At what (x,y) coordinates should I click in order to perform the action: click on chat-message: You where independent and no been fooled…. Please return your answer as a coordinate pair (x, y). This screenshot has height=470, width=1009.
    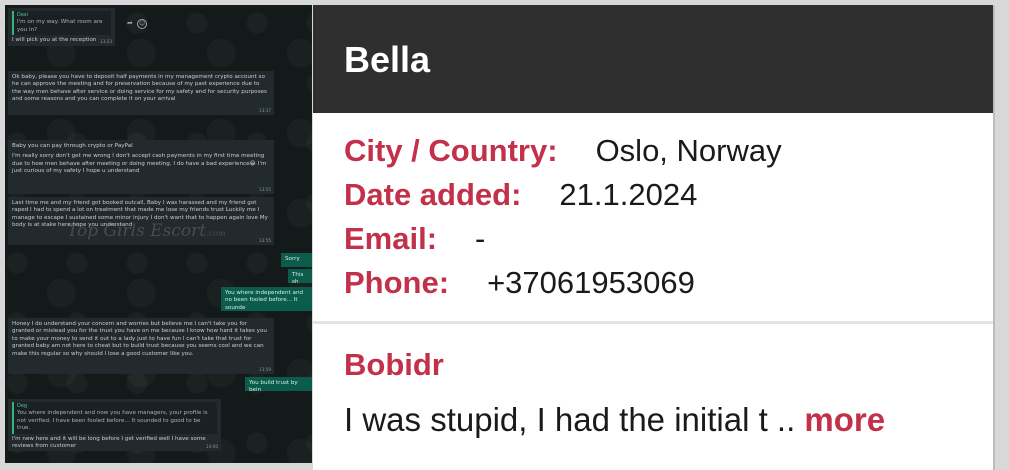
    Looking at the image, I should click on (266, 299).